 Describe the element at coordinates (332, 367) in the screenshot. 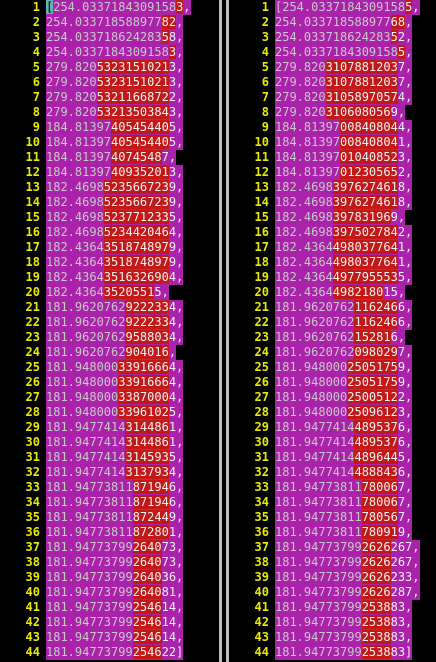

I see `code-line: 25 181.94800025051759,` at that location.